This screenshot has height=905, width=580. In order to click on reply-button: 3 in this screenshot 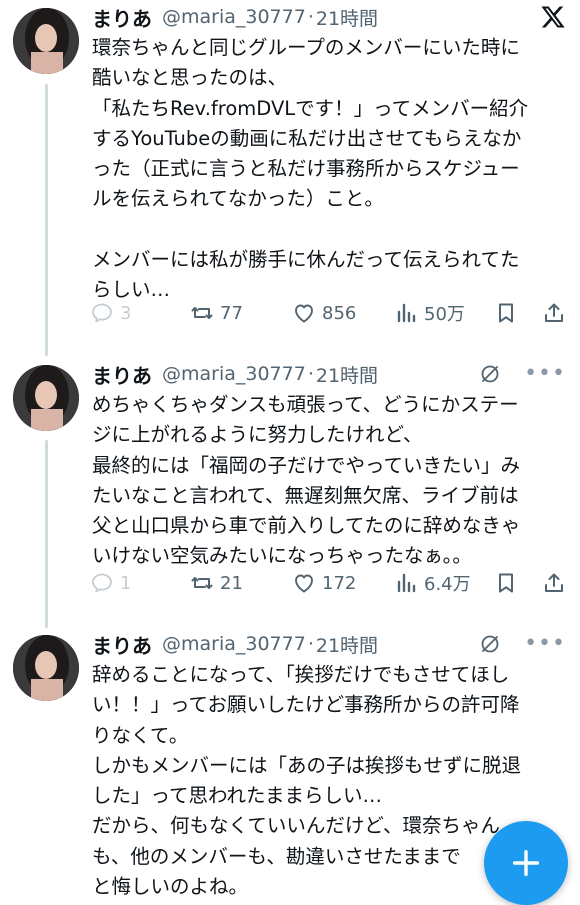, I will do `click(110, 313)`.